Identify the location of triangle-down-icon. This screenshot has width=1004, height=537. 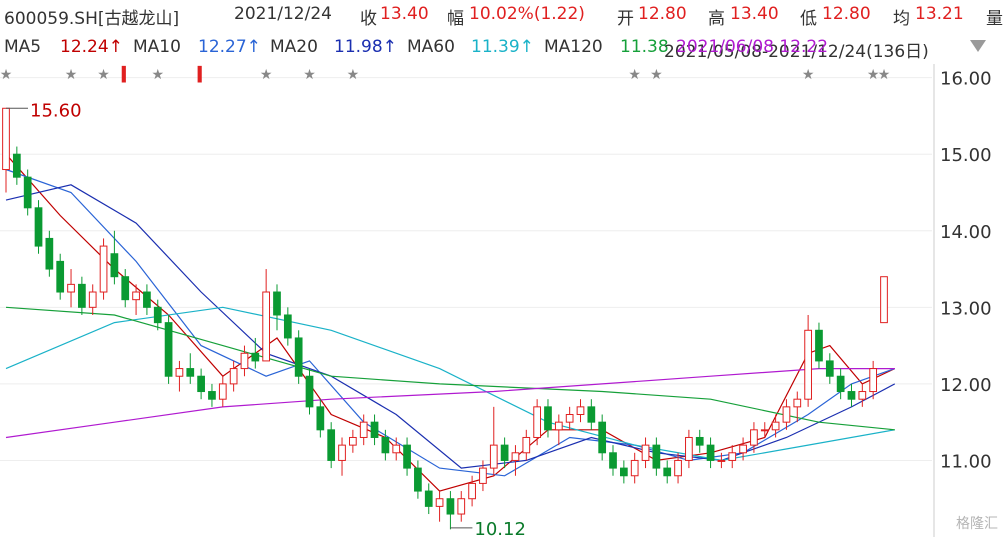
(978, 46).